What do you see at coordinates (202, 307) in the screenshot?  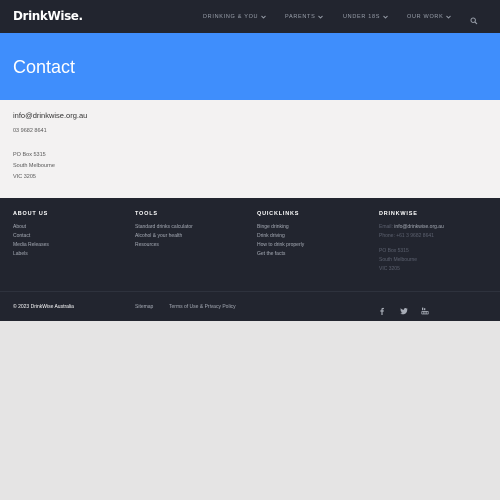 I see `terms-privacy-link: Terms of Use & Privacy Policy` at bounding box center [202, 307].